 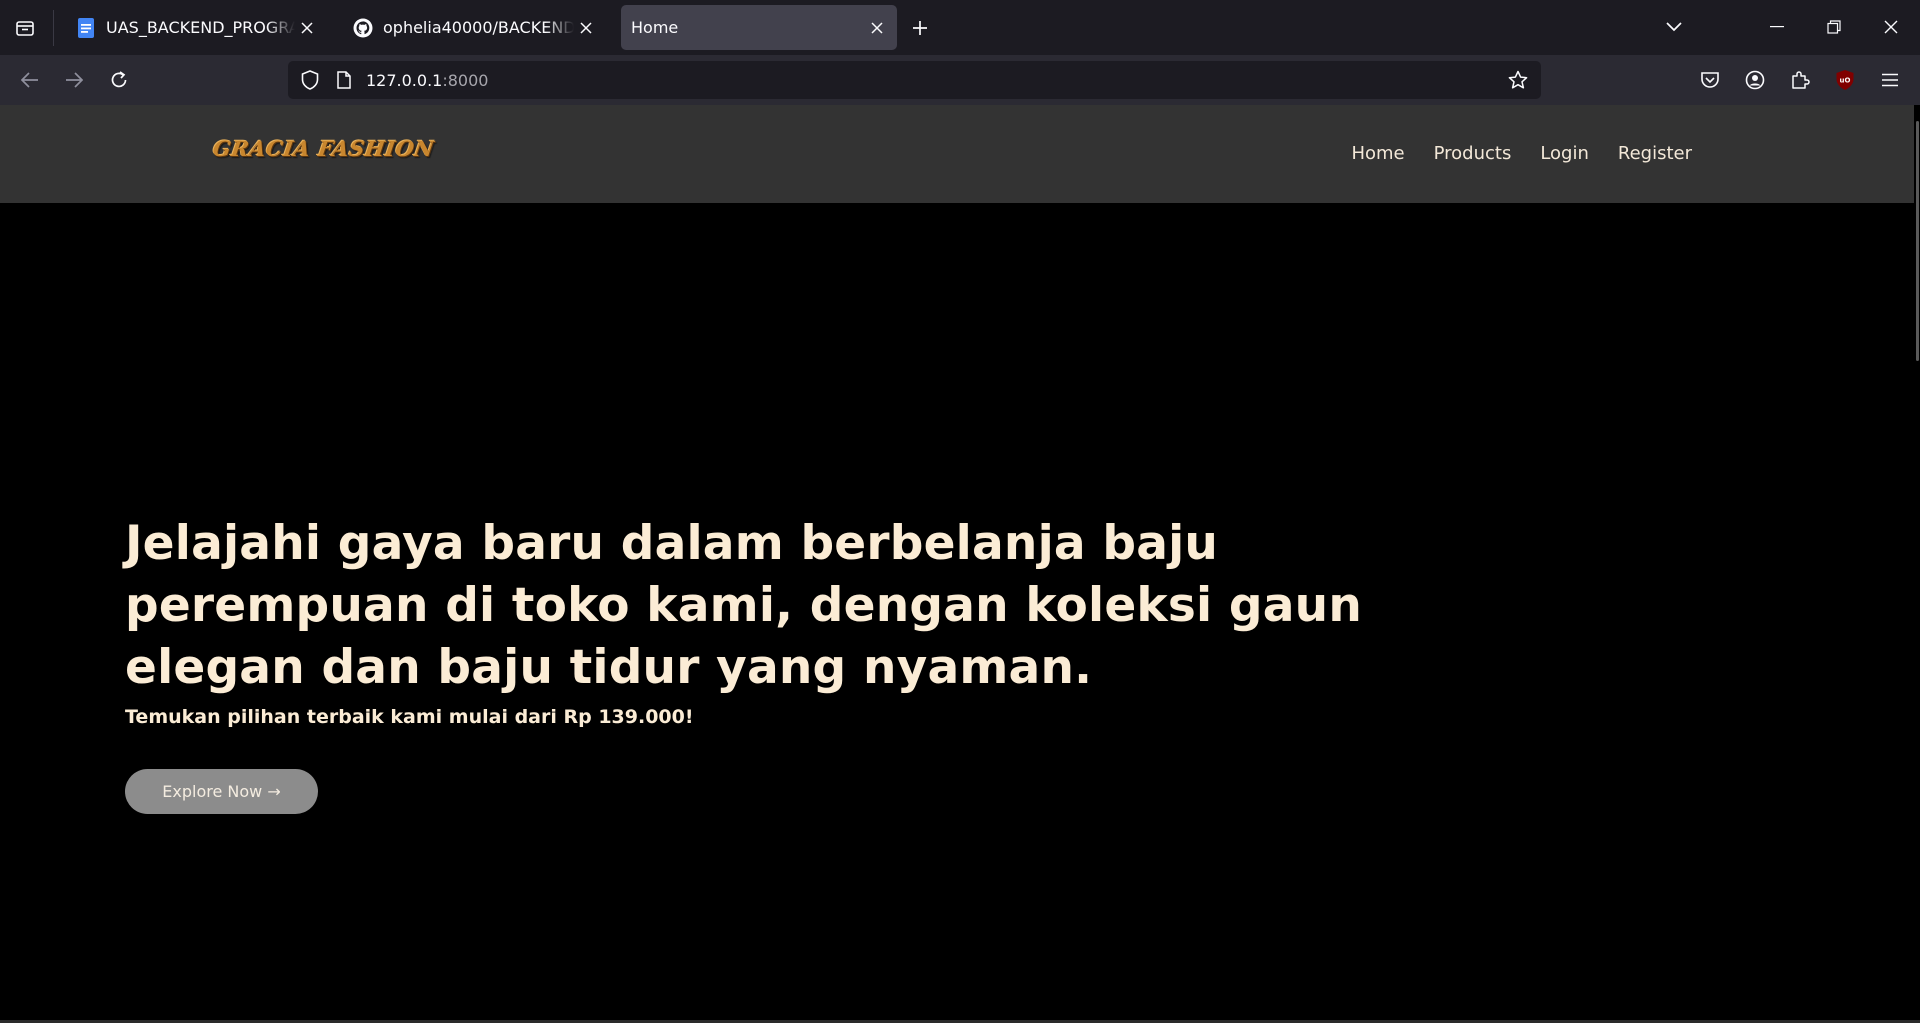 I want to click on list-all-tabs-button, so click(x=1674, y=27).